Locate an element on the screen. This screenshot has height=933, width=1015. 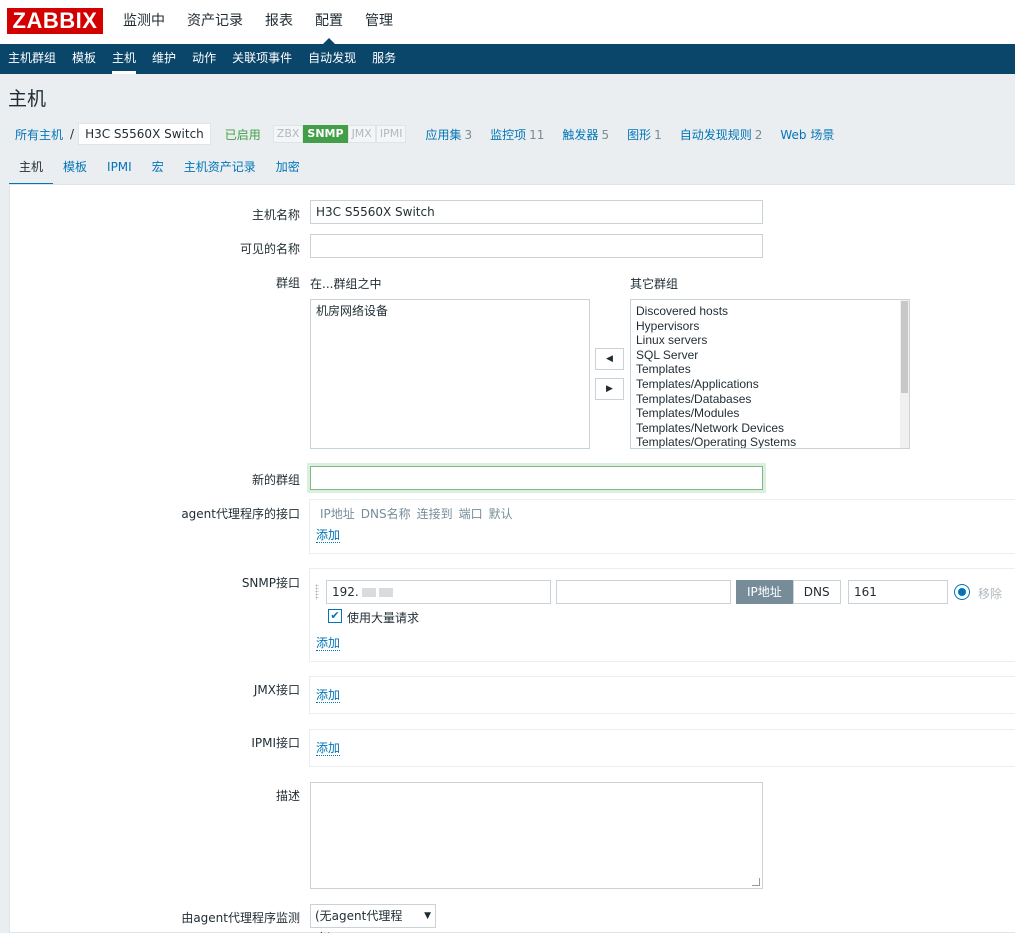
applications-label: 应用集 is located at coordinates (443, 134).